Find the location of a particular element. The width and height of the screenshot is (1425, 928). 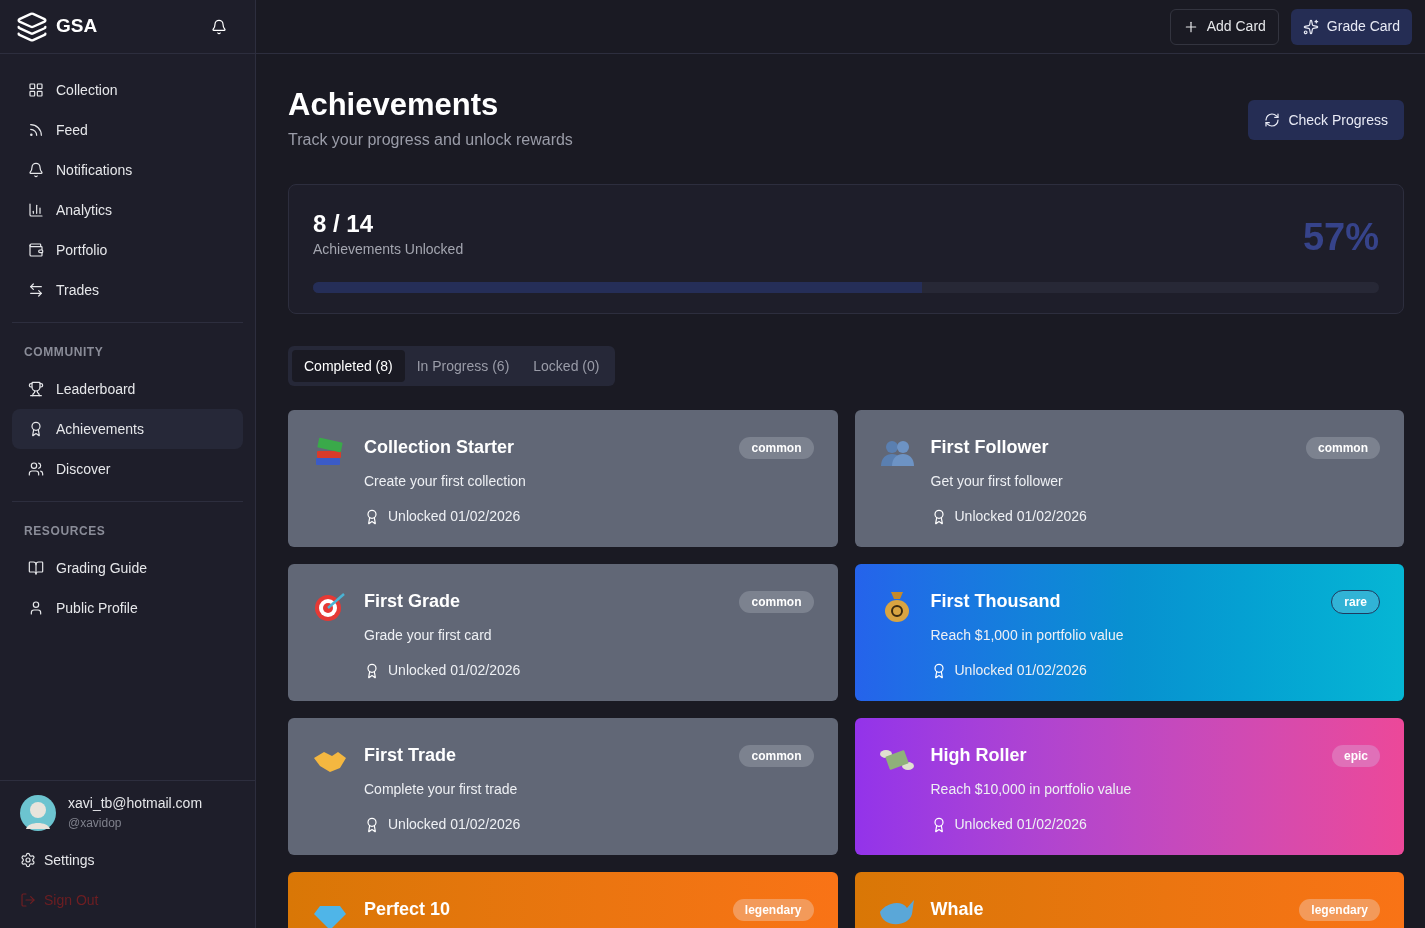

user-icon is located at coordinates (36, 608).